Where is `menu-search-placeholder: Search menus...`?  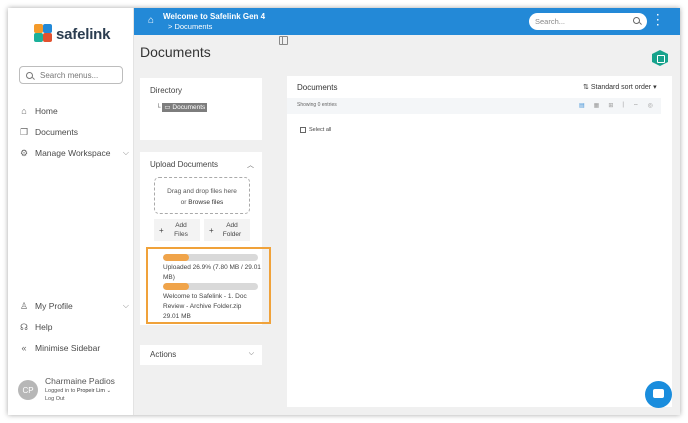 menu-search-placeholder: Search menus... is located at coordinates (69, 75).